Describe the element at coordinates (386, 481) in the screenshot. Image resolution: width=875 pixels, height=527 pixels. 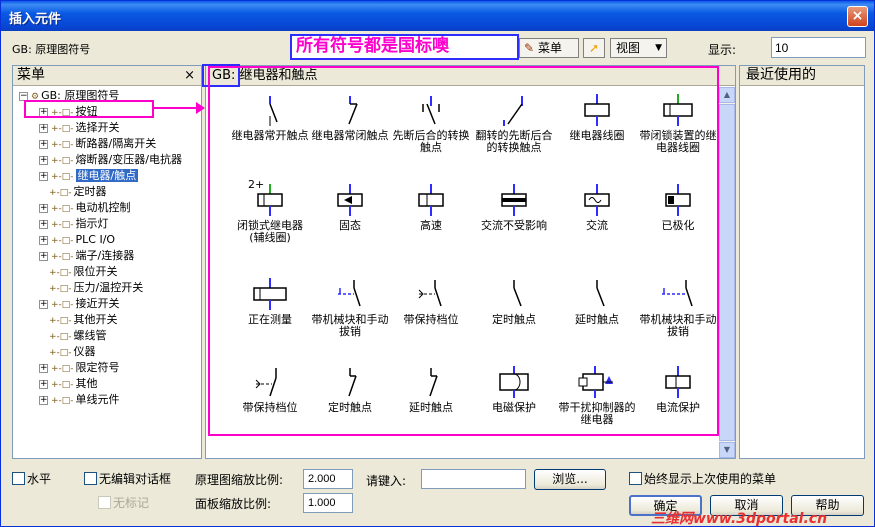
I see `type-in-label: 请键入:` at that location.